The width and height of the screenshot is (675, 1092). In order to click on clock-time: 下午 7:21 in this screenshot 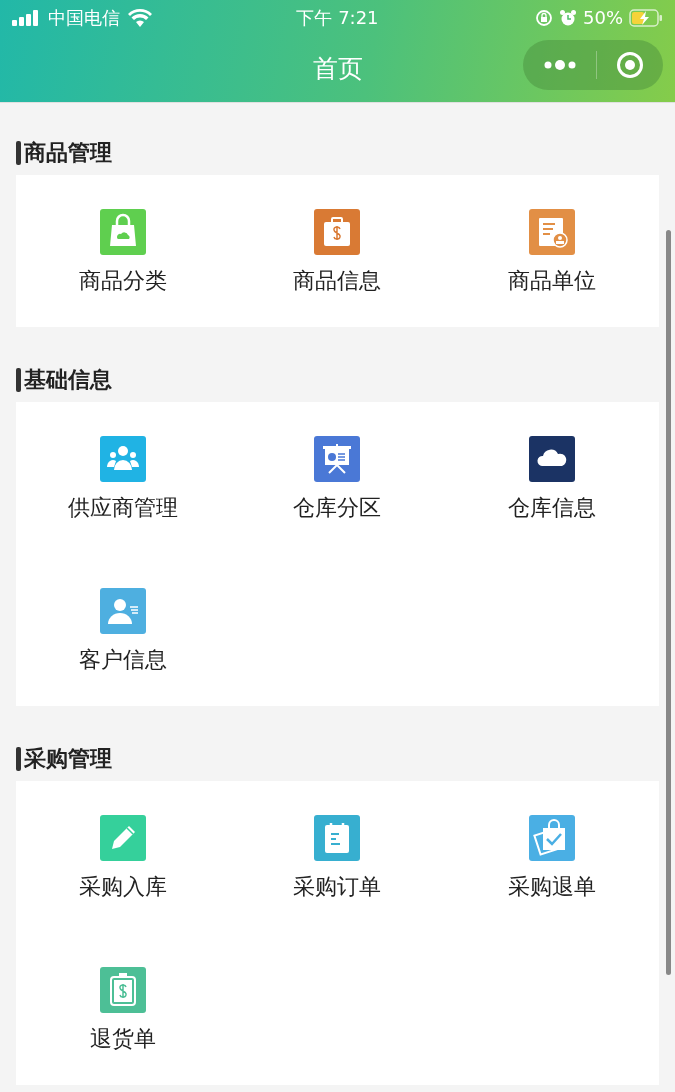, I will do `click(337, 17)`.